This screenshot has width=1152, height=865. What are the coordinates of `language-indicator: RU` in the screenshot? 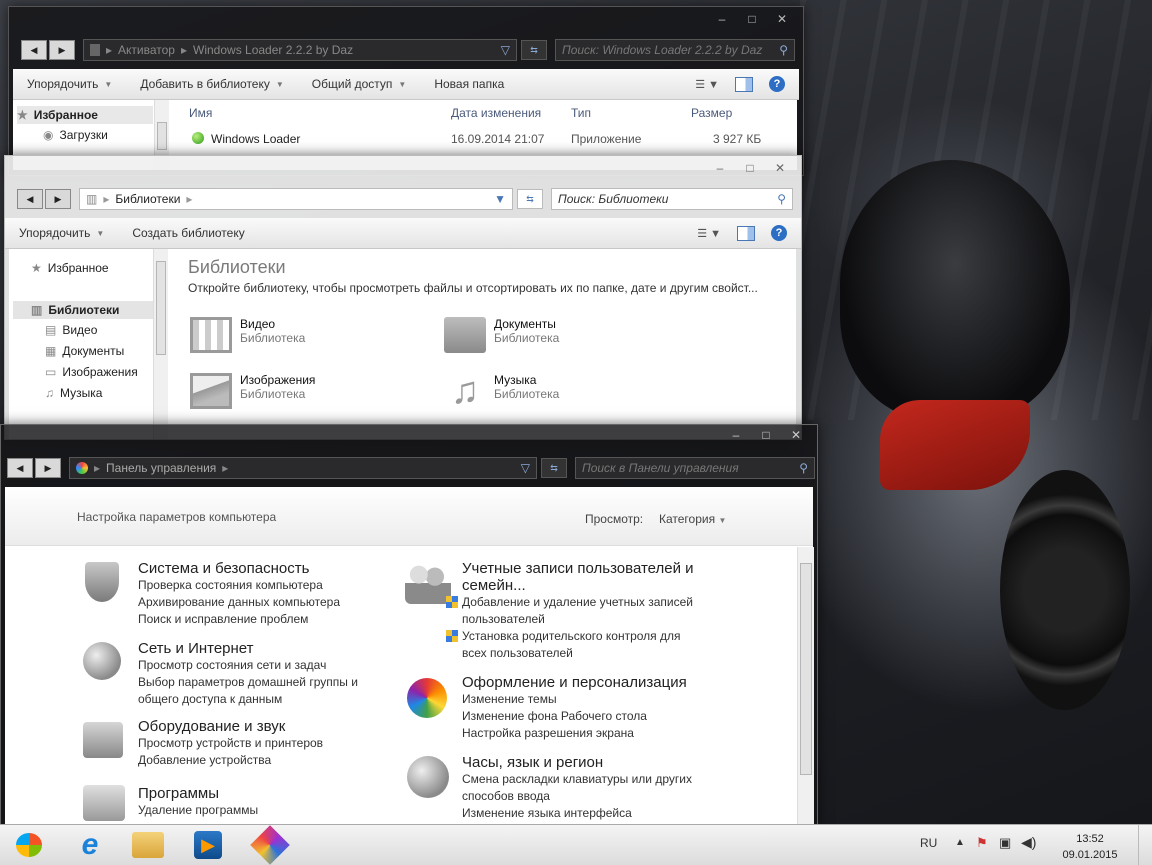 It's located at (928, 843).